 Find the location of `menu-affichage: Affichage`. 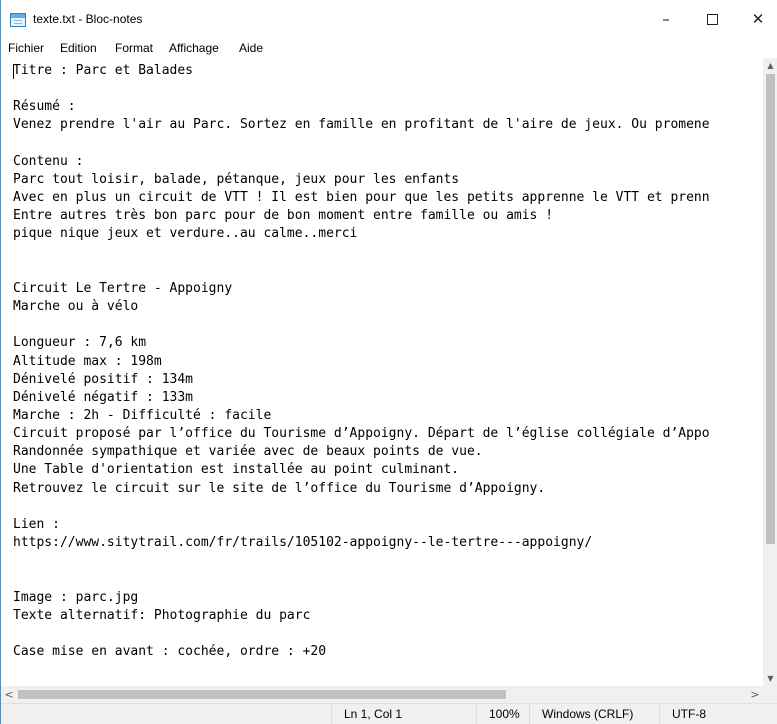

menu-affichage: Affichage is located at coordinates (194, 48).